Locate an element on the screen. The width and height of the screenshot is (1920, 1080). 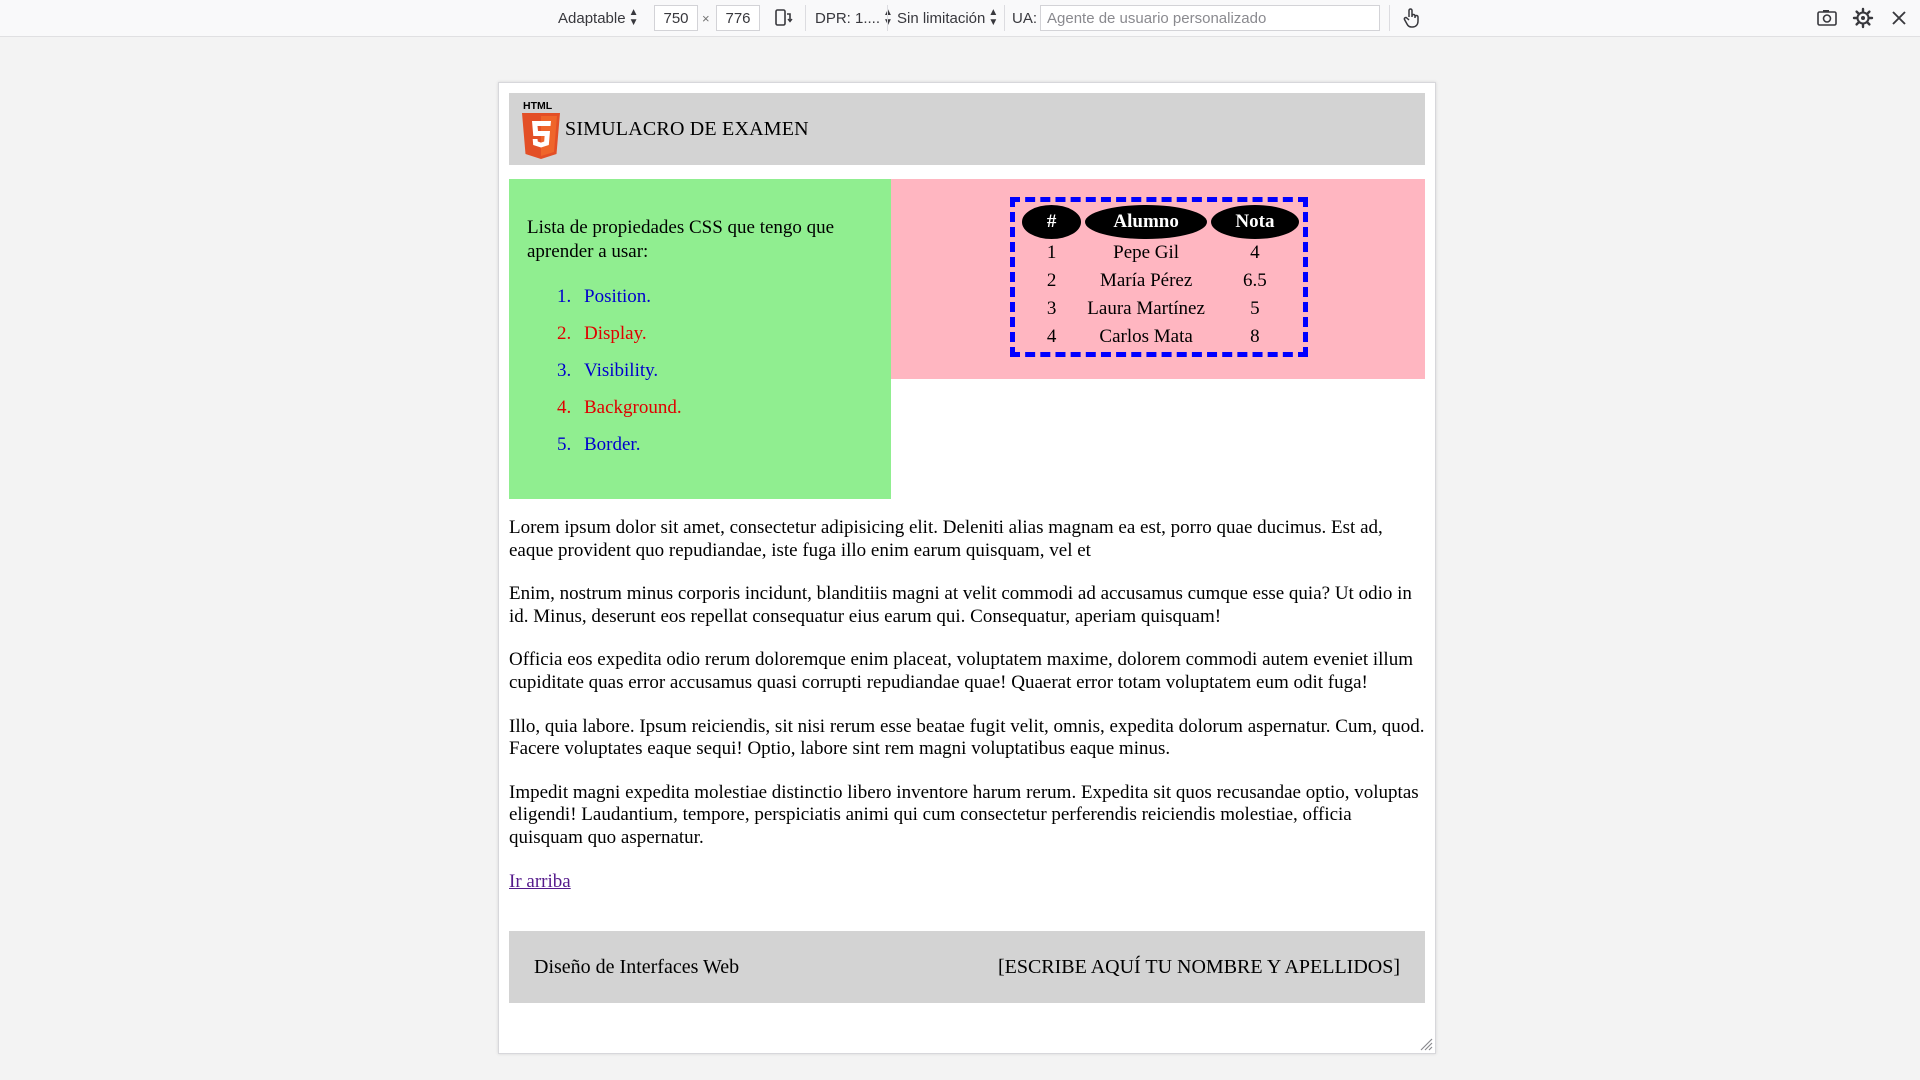
throttling-selector: Sin limitación ▲ ▼ is located at coordinates (947, 18).